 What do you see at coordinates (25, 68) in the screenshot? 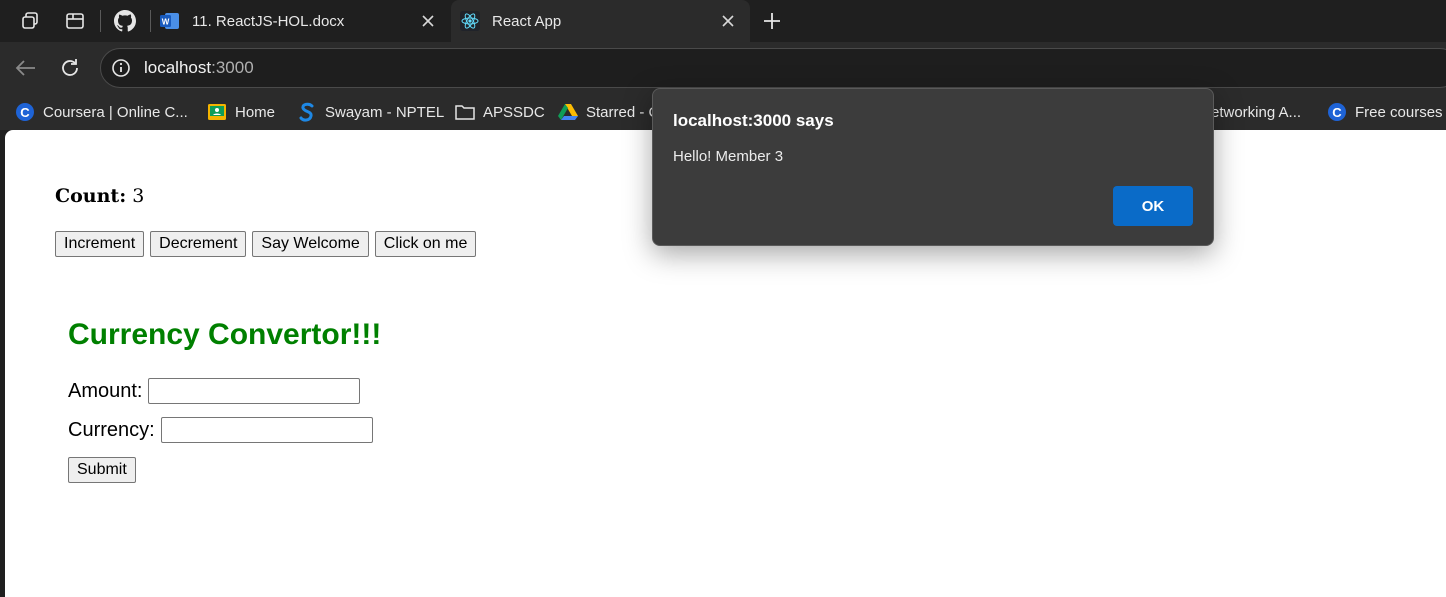
I see `back-icon` at bounding box center [25, 68].